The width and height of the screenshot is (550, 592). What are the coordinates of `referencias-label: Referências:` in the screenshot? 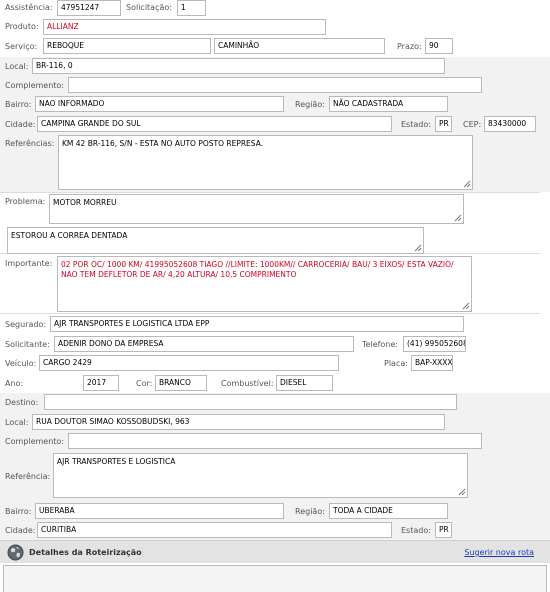 It's located at (30, 143).